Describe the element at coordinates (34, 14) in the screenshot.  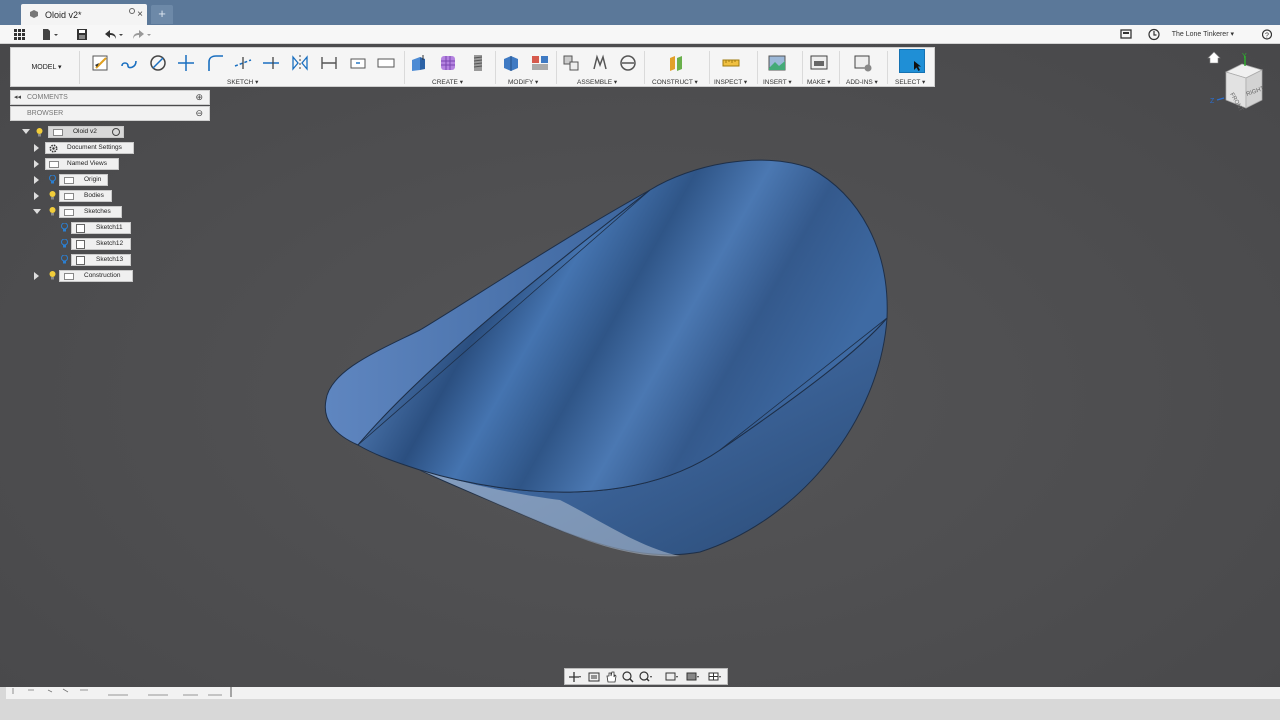
I see `part-icon` at that location.